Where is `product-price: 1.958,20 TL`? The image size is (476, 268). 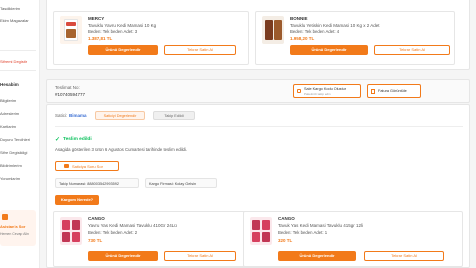 product-price: 1.958,20 TL is located at coordinates (302, 38).